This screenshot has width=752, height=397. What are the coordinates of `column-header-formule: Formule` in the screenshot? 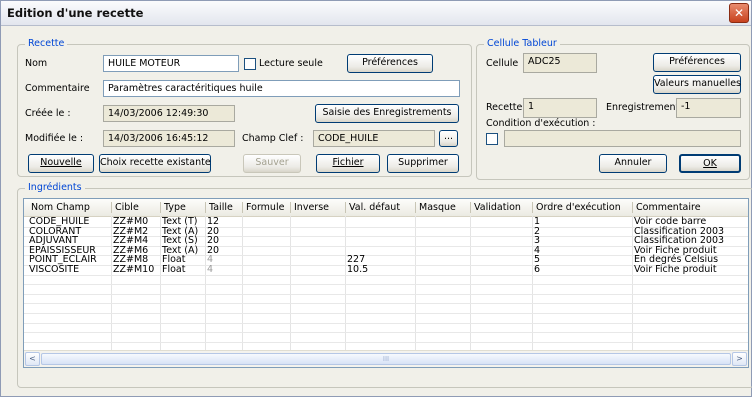 It's located at (265, 207).